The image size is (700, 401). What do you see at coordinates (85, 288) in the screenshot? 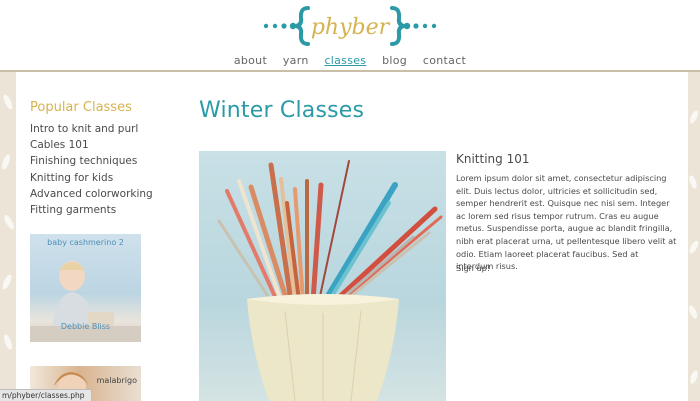
I see `yarn-ad-baby-cashmerino: baby cashmerino 2 Debbie Bliss` at bounding box center [85, 288].